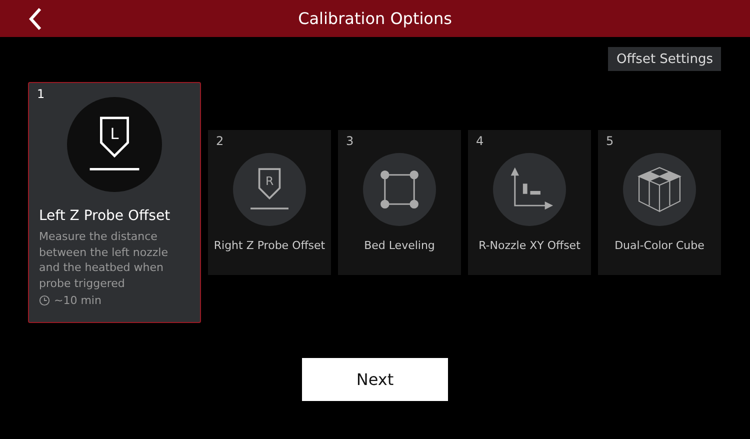  What do you see at coordinates (375, 18) in the screenshot?
I see `screen-title: Calibration Options` at bounding box center [375, 18].